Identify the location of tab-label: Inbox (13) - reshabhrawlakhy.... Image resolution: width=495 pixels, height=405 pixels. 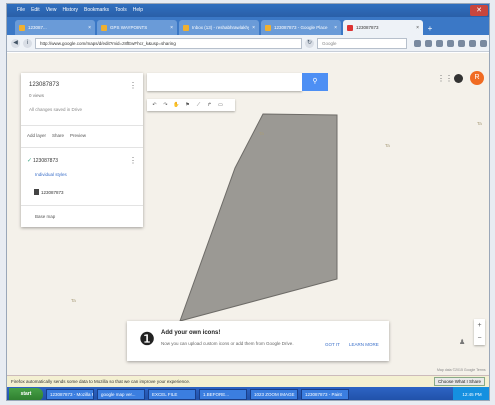
(221, 27).